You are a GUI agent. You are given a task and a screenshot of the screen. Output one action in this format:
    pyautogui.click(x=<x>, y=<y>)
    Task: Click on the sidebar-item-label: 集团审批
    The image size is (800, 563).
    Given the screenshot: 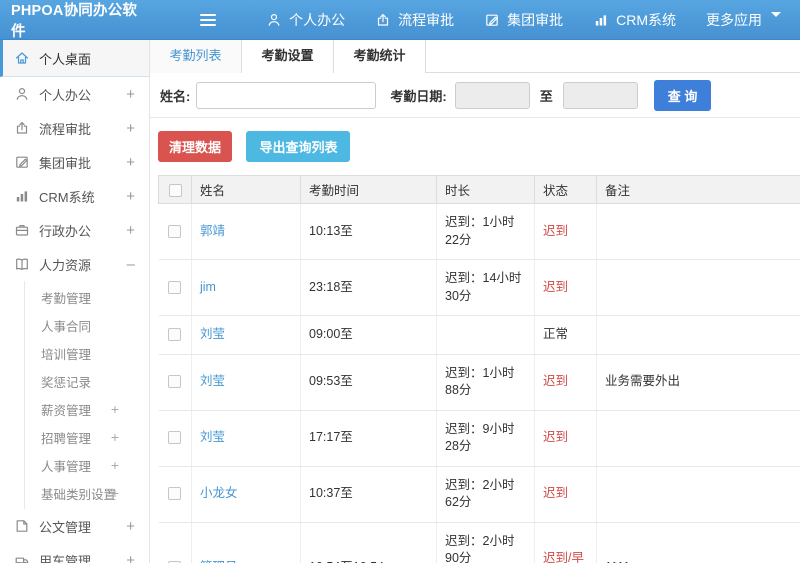 What is the action you would take?
    pyautogui.click(x=65, y=163)
    